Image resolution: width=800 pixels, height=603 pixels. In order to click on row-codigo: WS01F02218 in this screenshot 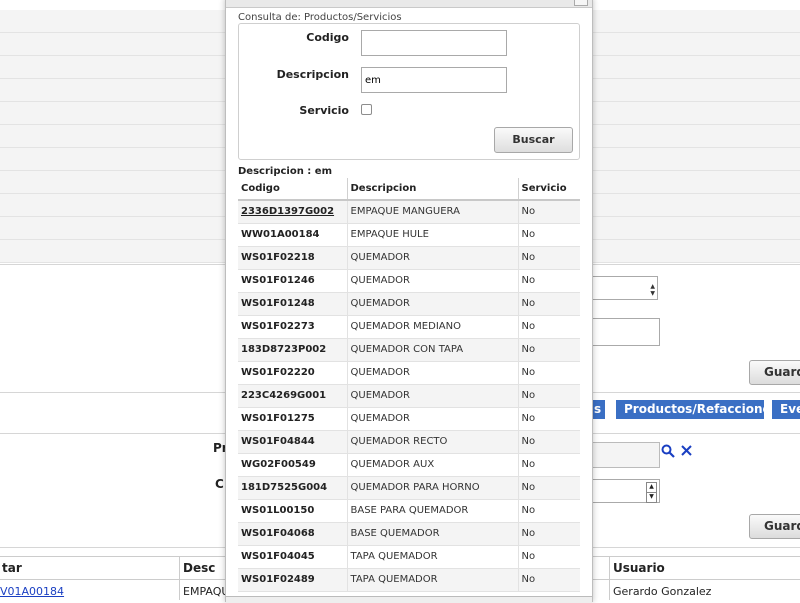, I will do `click(292, 258)`.